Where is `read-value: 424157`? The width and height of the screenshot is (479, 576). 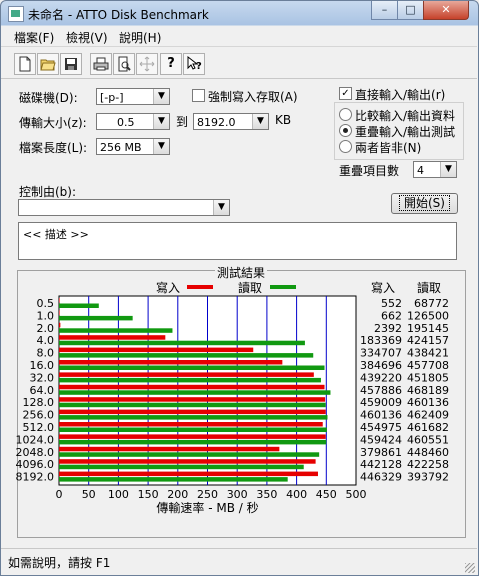 read-value: 424157 is located at coordinates (428, 340).